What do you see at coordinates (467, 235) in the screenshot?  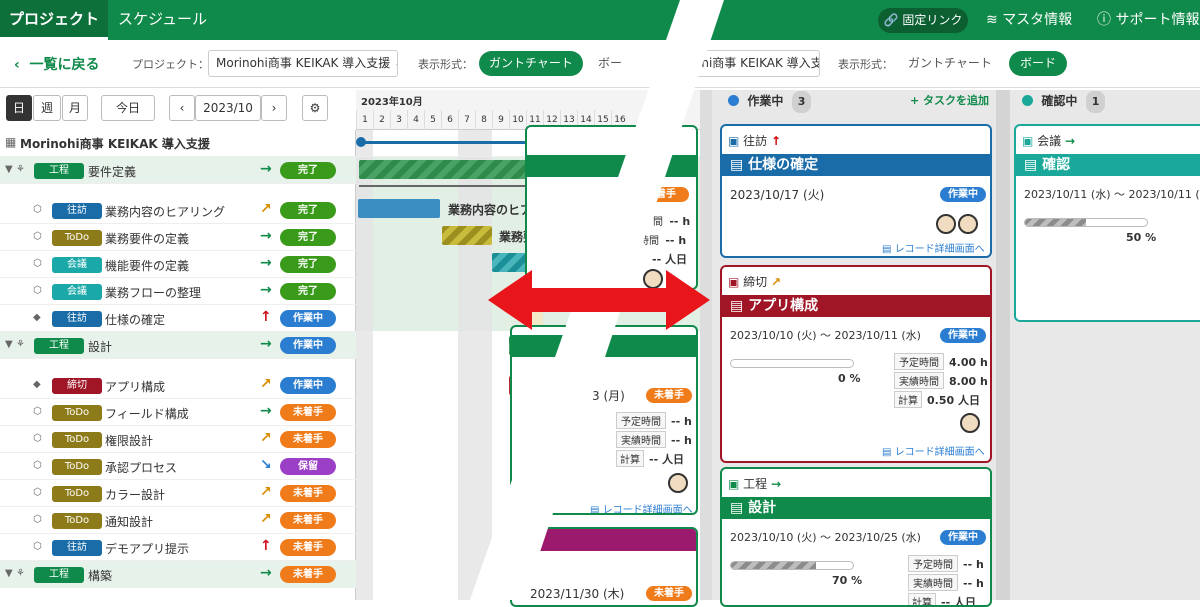 I see `gantt-bar-requirements-def` at bounding box center [467, 235].